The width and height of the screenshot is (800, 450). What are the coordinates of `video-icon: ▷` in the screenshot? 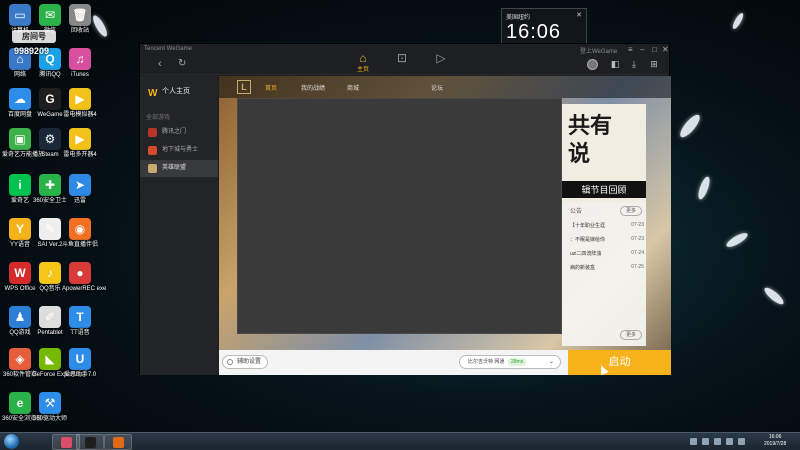 It's located at (441, 58).